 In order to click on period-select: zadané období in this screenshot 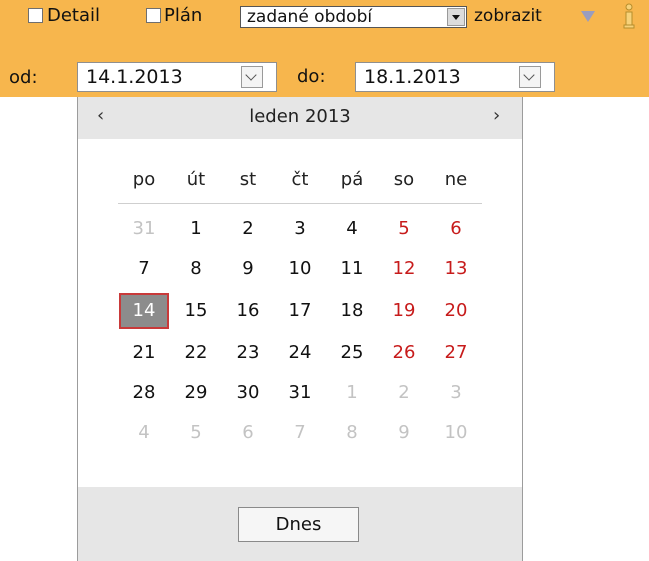, I will do `click(353, 17)`.